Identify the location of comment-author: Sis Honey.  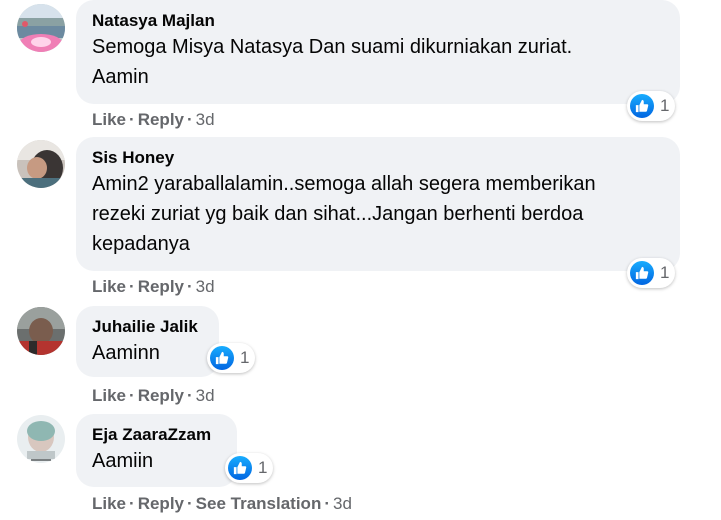
(379, 158).